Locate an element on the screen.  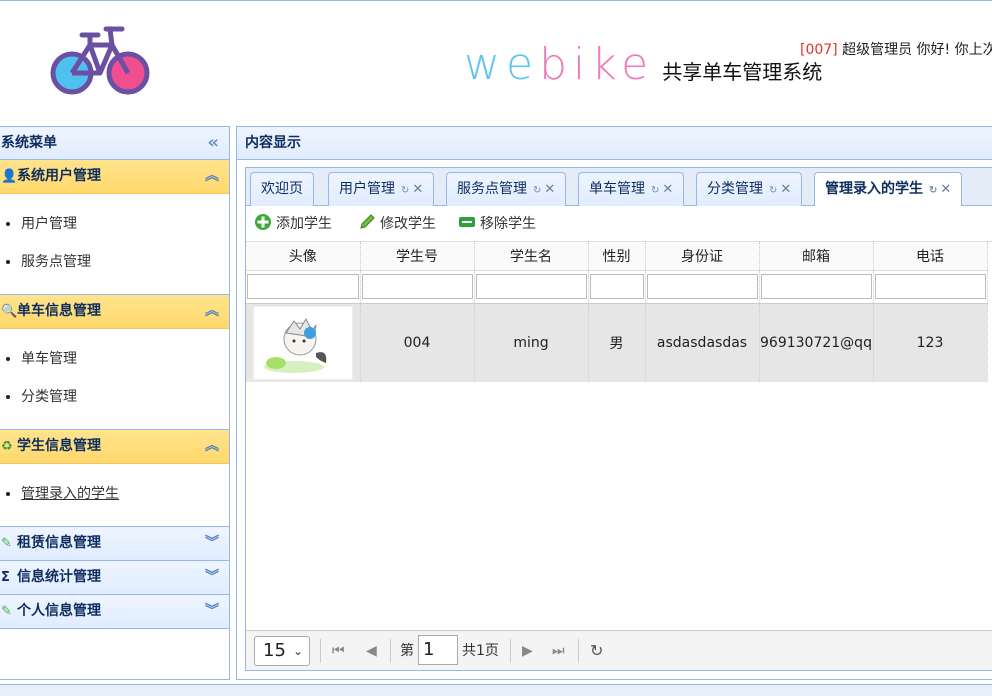
last-page-icon: ⏭ is located at coordinates (558, 651).